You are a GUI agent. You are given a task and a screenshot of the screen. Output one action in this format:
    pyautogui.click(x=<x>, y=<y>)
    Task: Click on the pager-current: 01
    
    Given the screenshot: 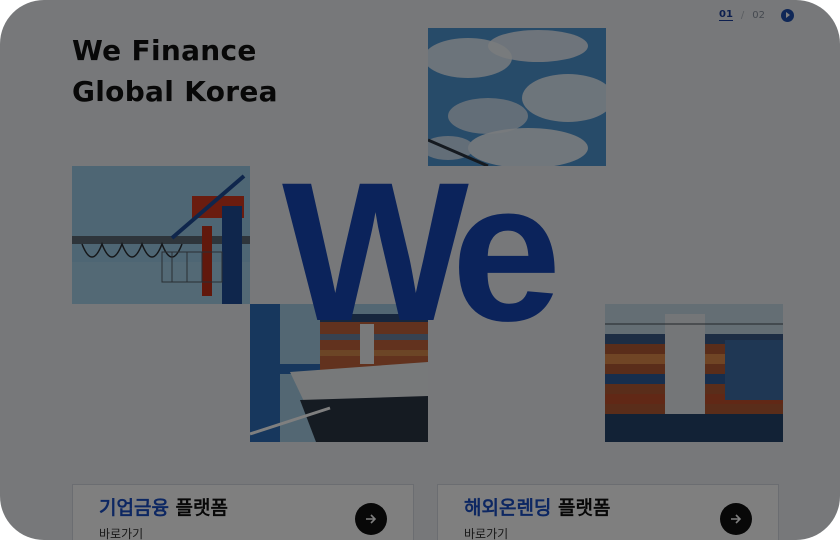 What is the action you would take?
    pyautogui.click(x=726, y=15)
    